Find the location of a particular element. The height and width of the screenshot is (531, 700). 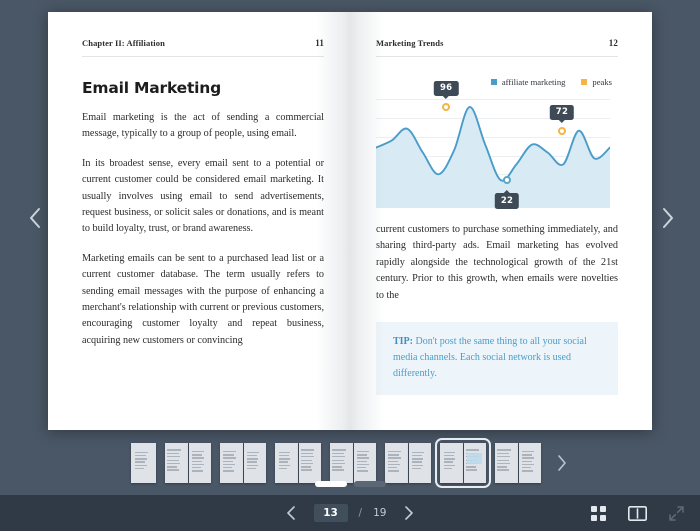

spread-view-button is located at coordinates (637, 513).